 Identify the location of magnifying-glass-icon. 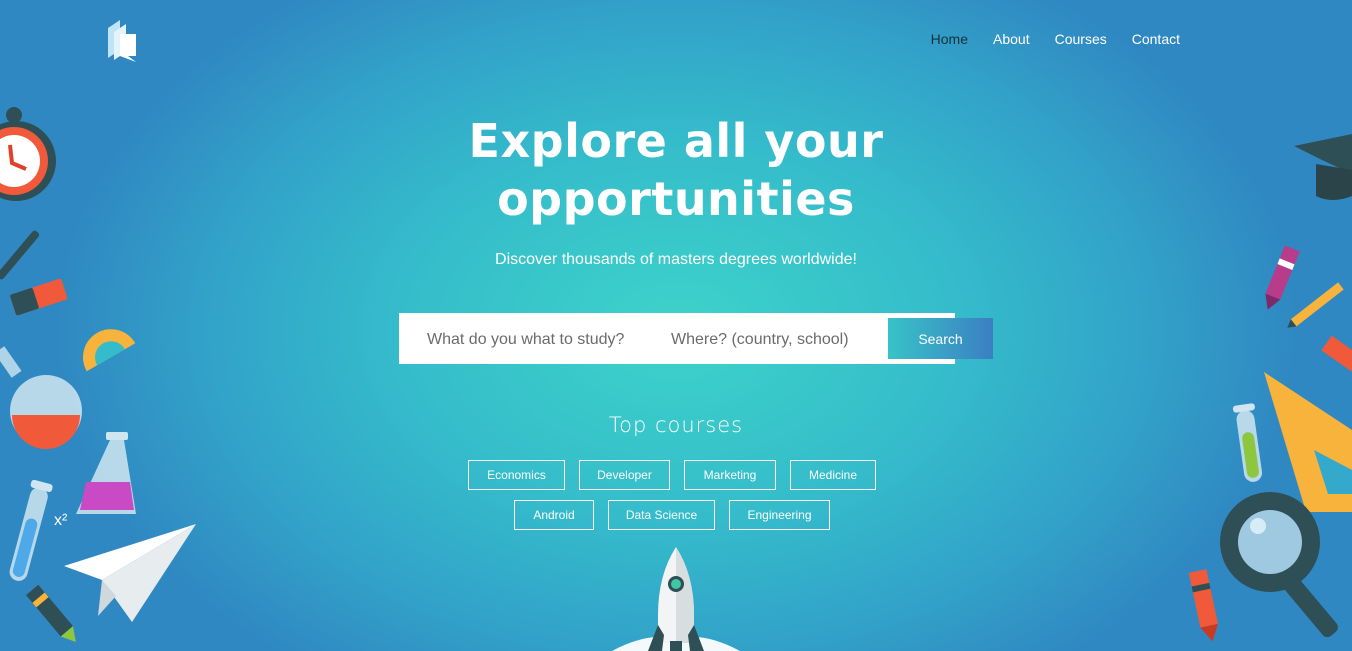
(1279, 565).